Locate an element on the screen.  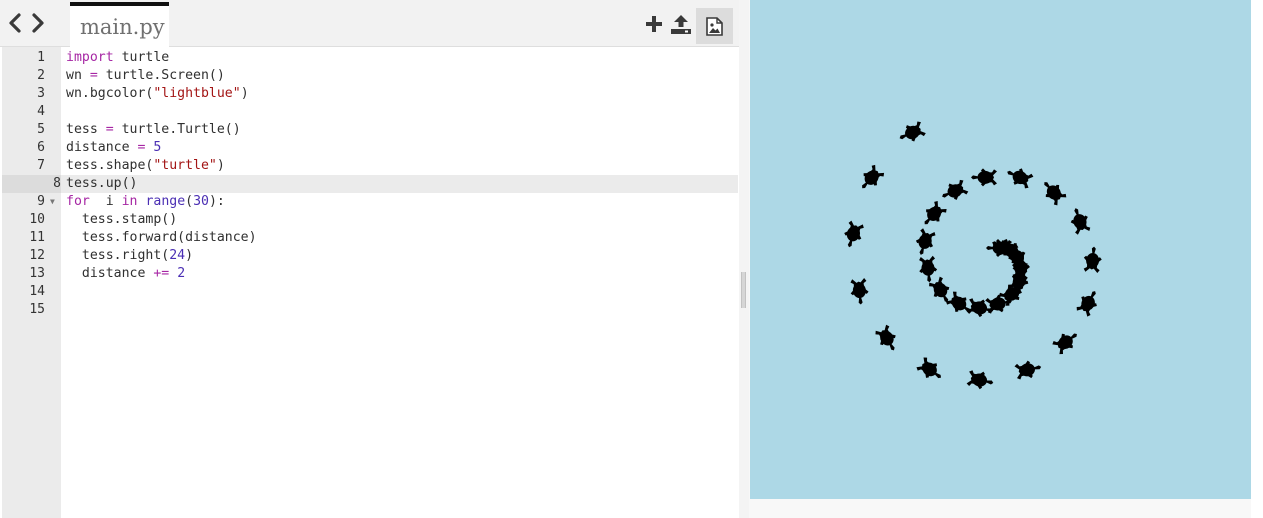
code-line-text: distance = 5 is located at coordinates (114, 147).